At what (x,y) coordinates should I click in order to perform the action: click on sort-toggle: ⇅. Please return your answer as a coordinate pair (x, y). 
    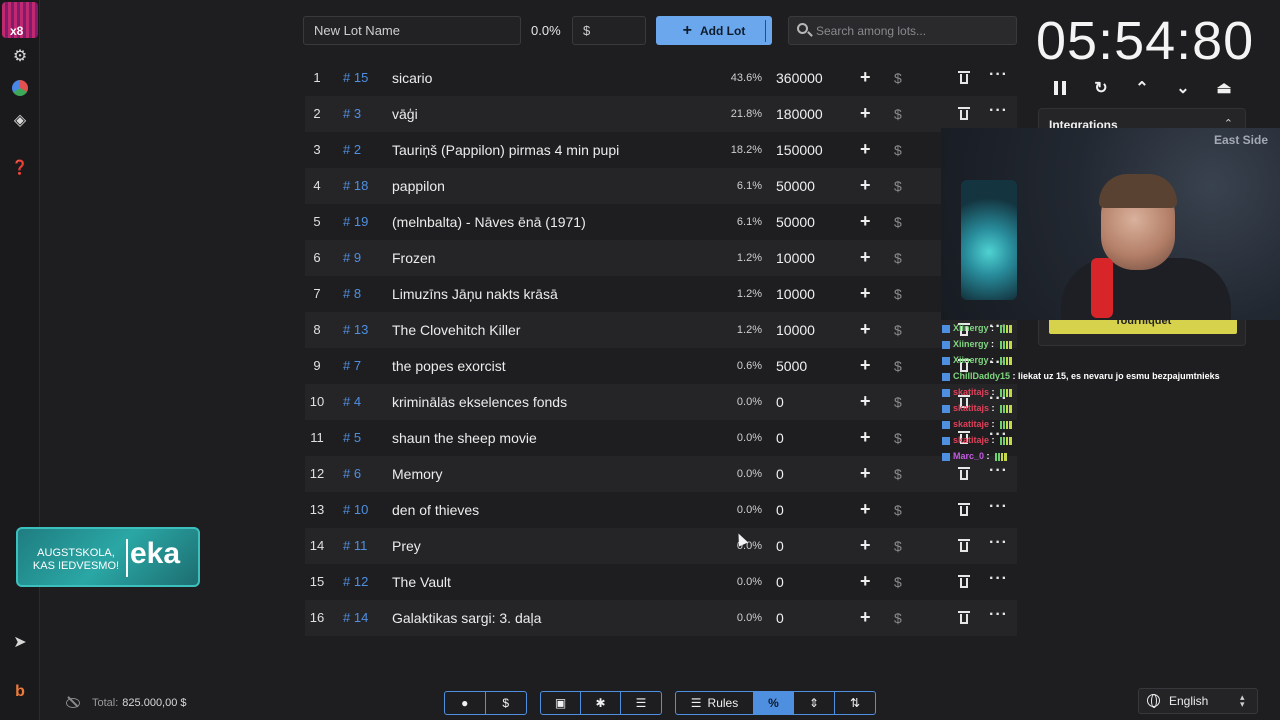
    Looking at the image, I should click on (855, 703).